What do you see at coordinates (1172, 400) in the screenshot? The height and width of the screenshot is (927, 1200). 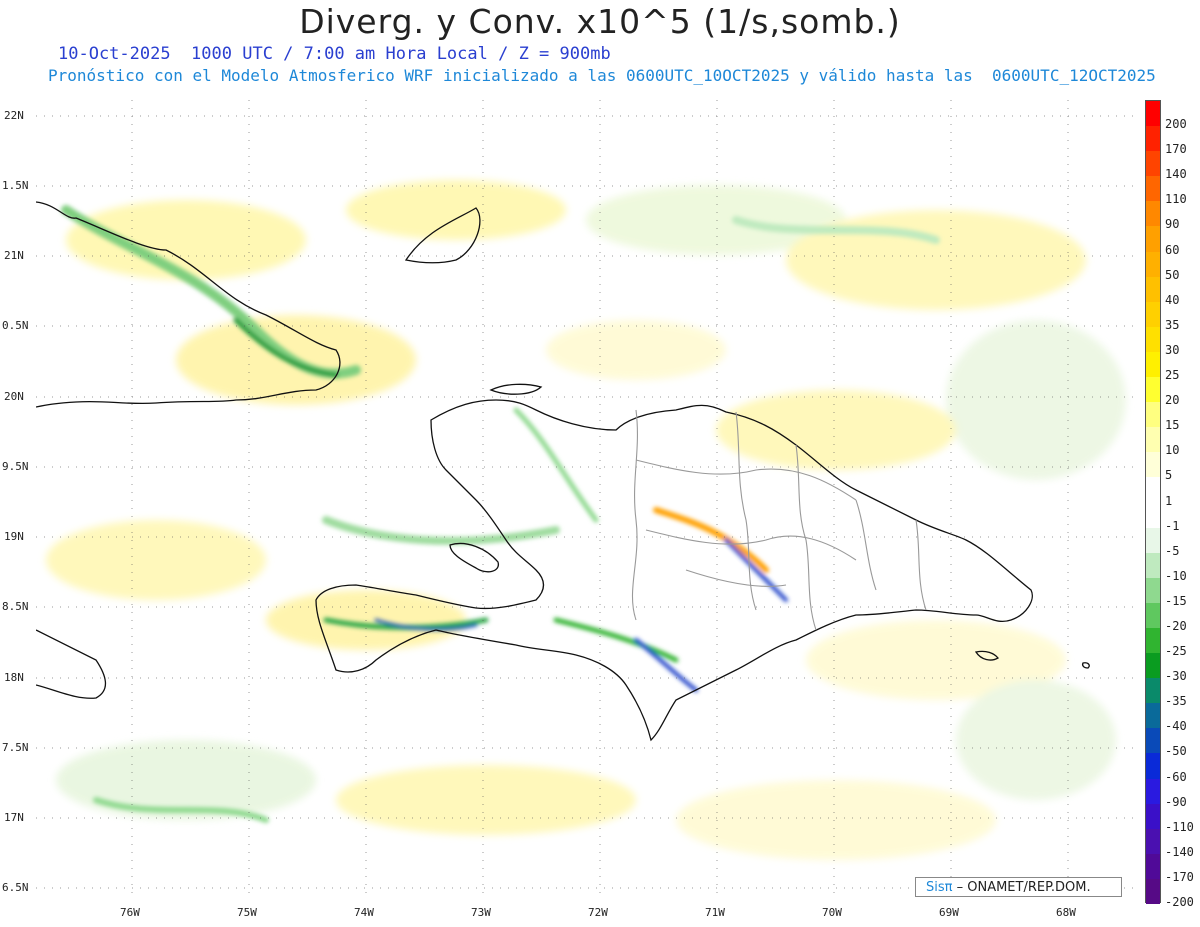 I see `colorbar-tick-label: 20` at bounding box center [1172, 400].